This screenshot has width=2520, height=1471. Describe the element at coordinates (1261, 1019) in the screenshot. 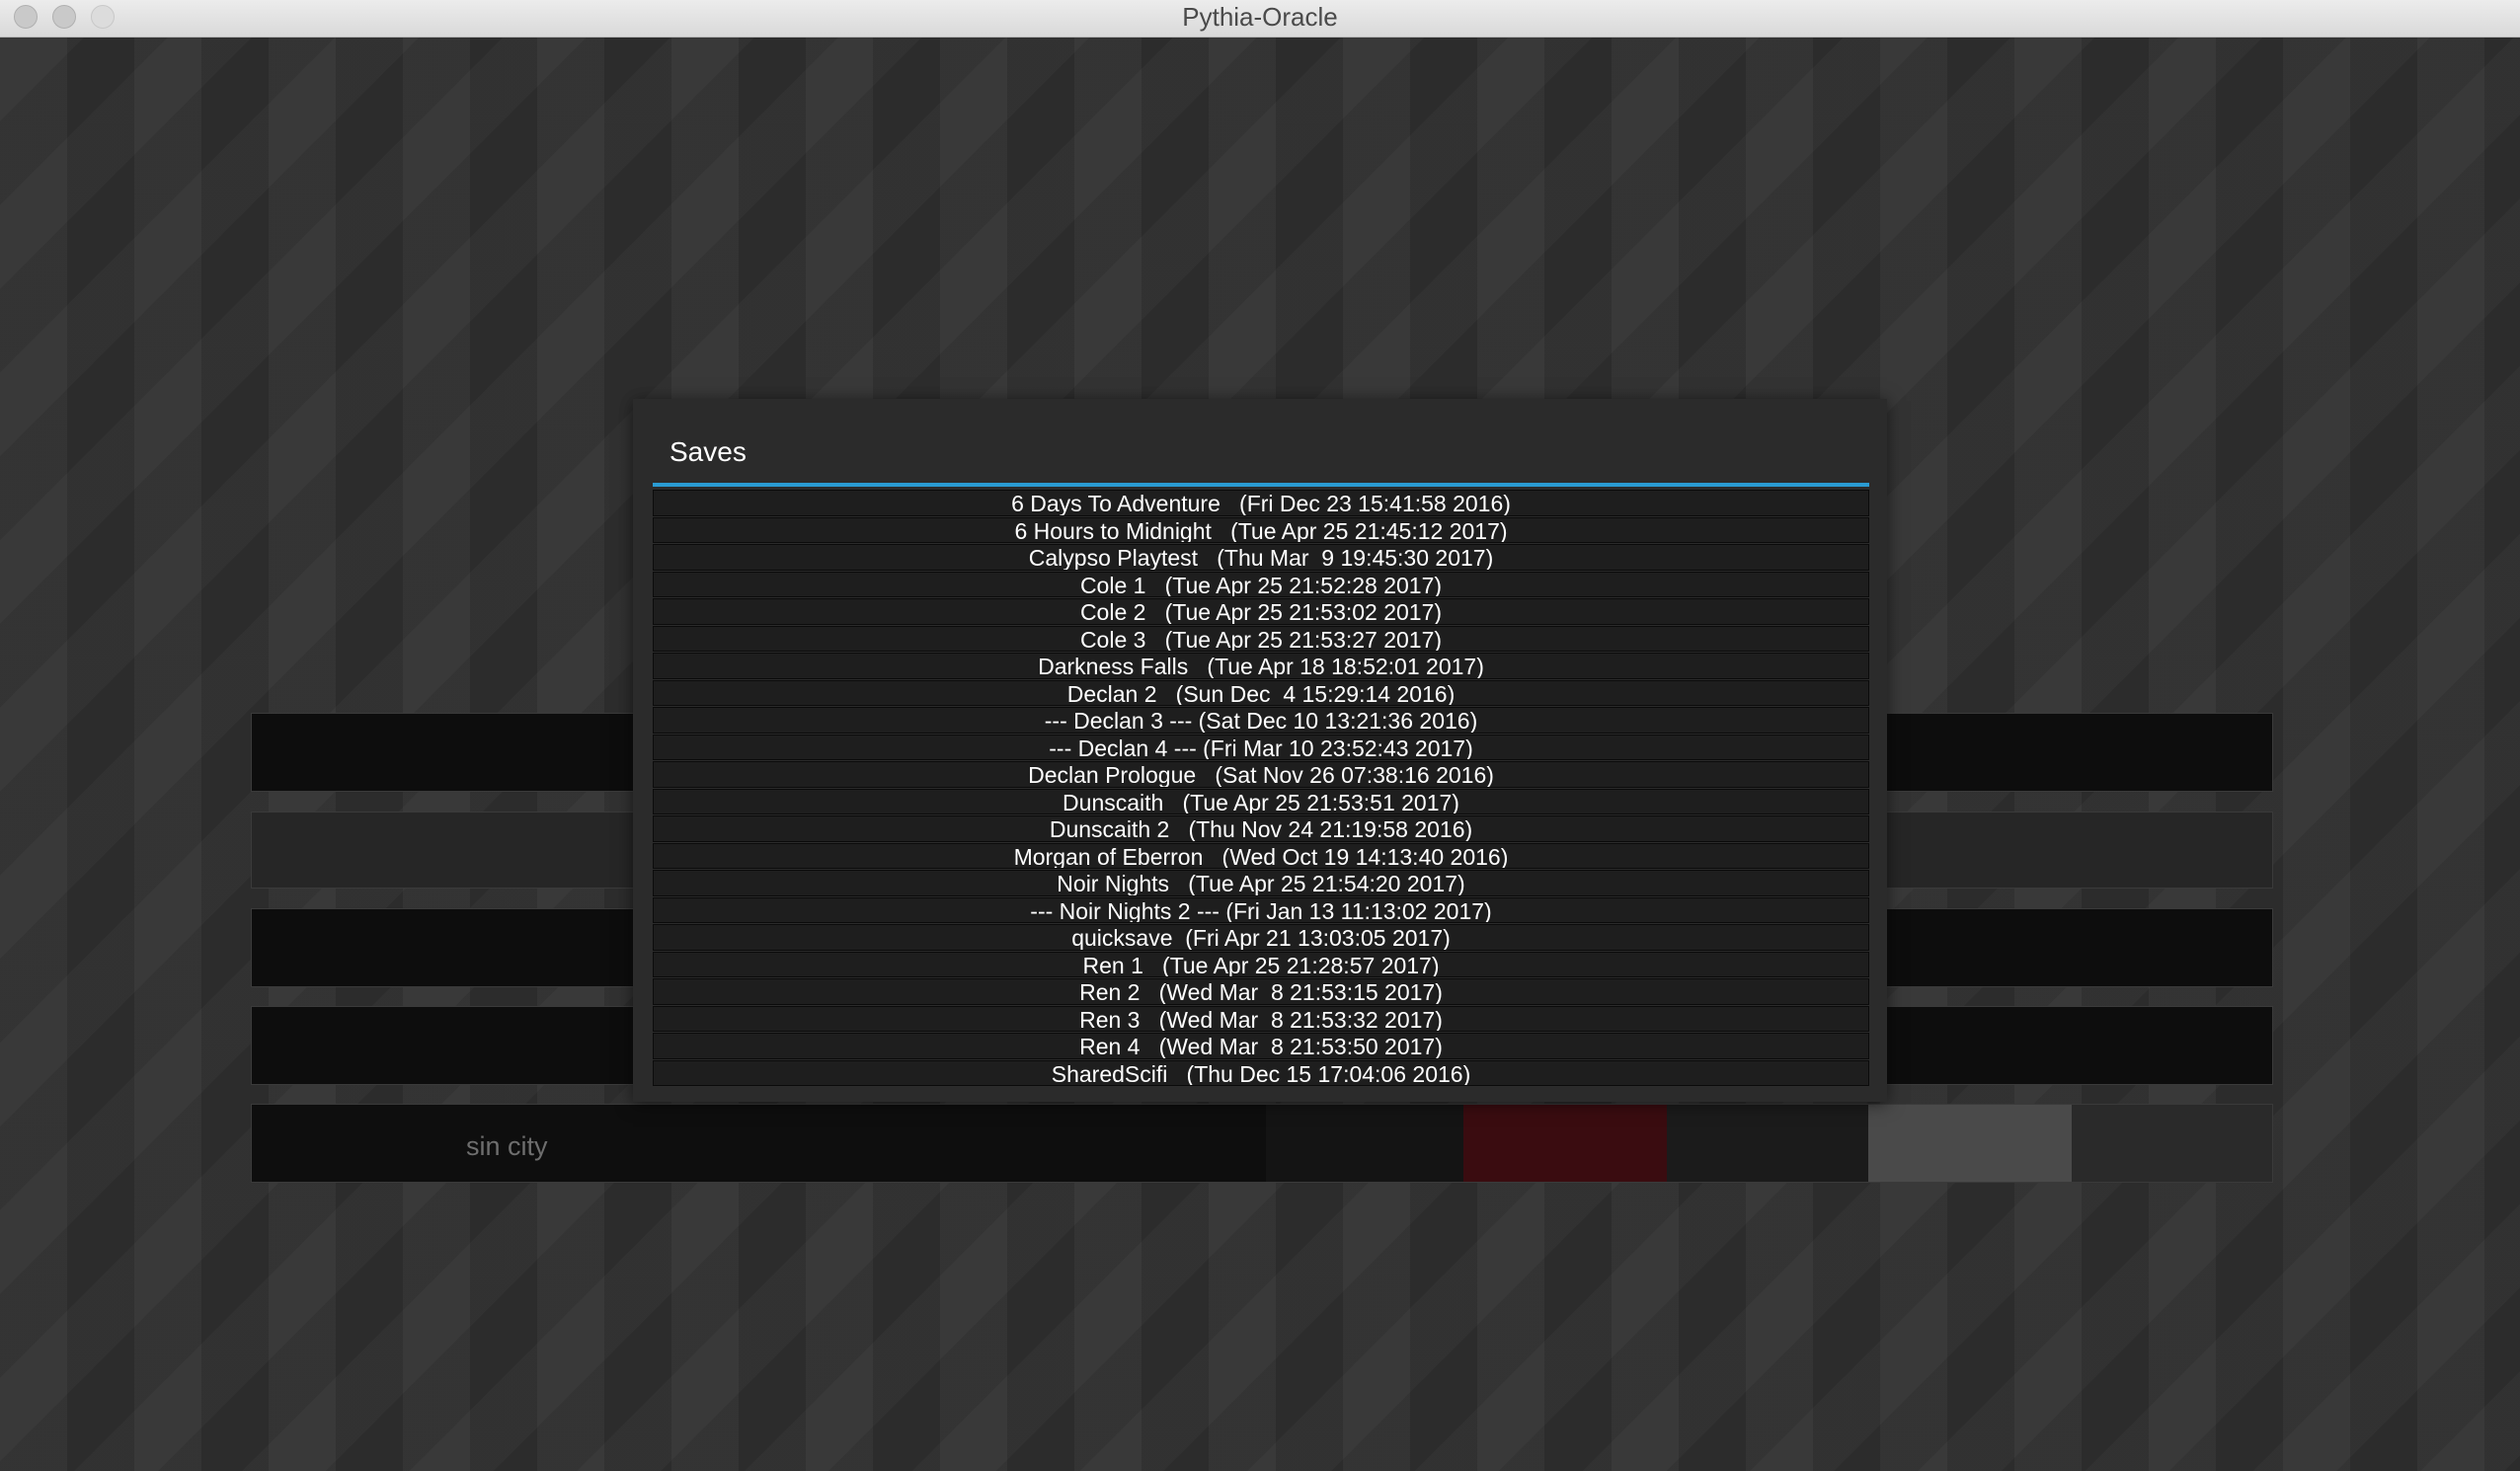

I see `save-item: Ren 3 (Wed Mar 8 21:53:32 2017)` at that location.